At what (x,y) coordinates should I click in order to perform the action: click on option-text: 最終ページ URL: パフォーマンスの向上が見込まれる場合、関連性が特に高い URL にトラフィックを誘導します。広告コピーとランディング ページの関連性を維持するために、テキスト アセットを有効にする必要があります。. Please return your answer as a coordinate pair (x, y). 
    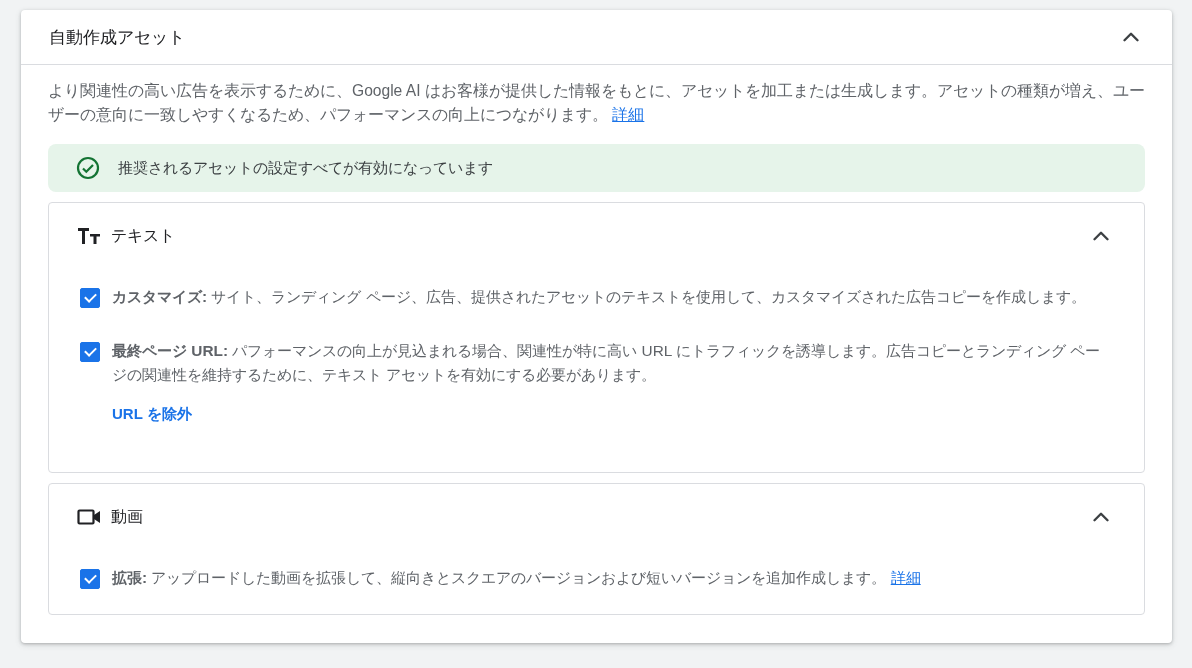
    Looking at the image, I should click on (607, 363).